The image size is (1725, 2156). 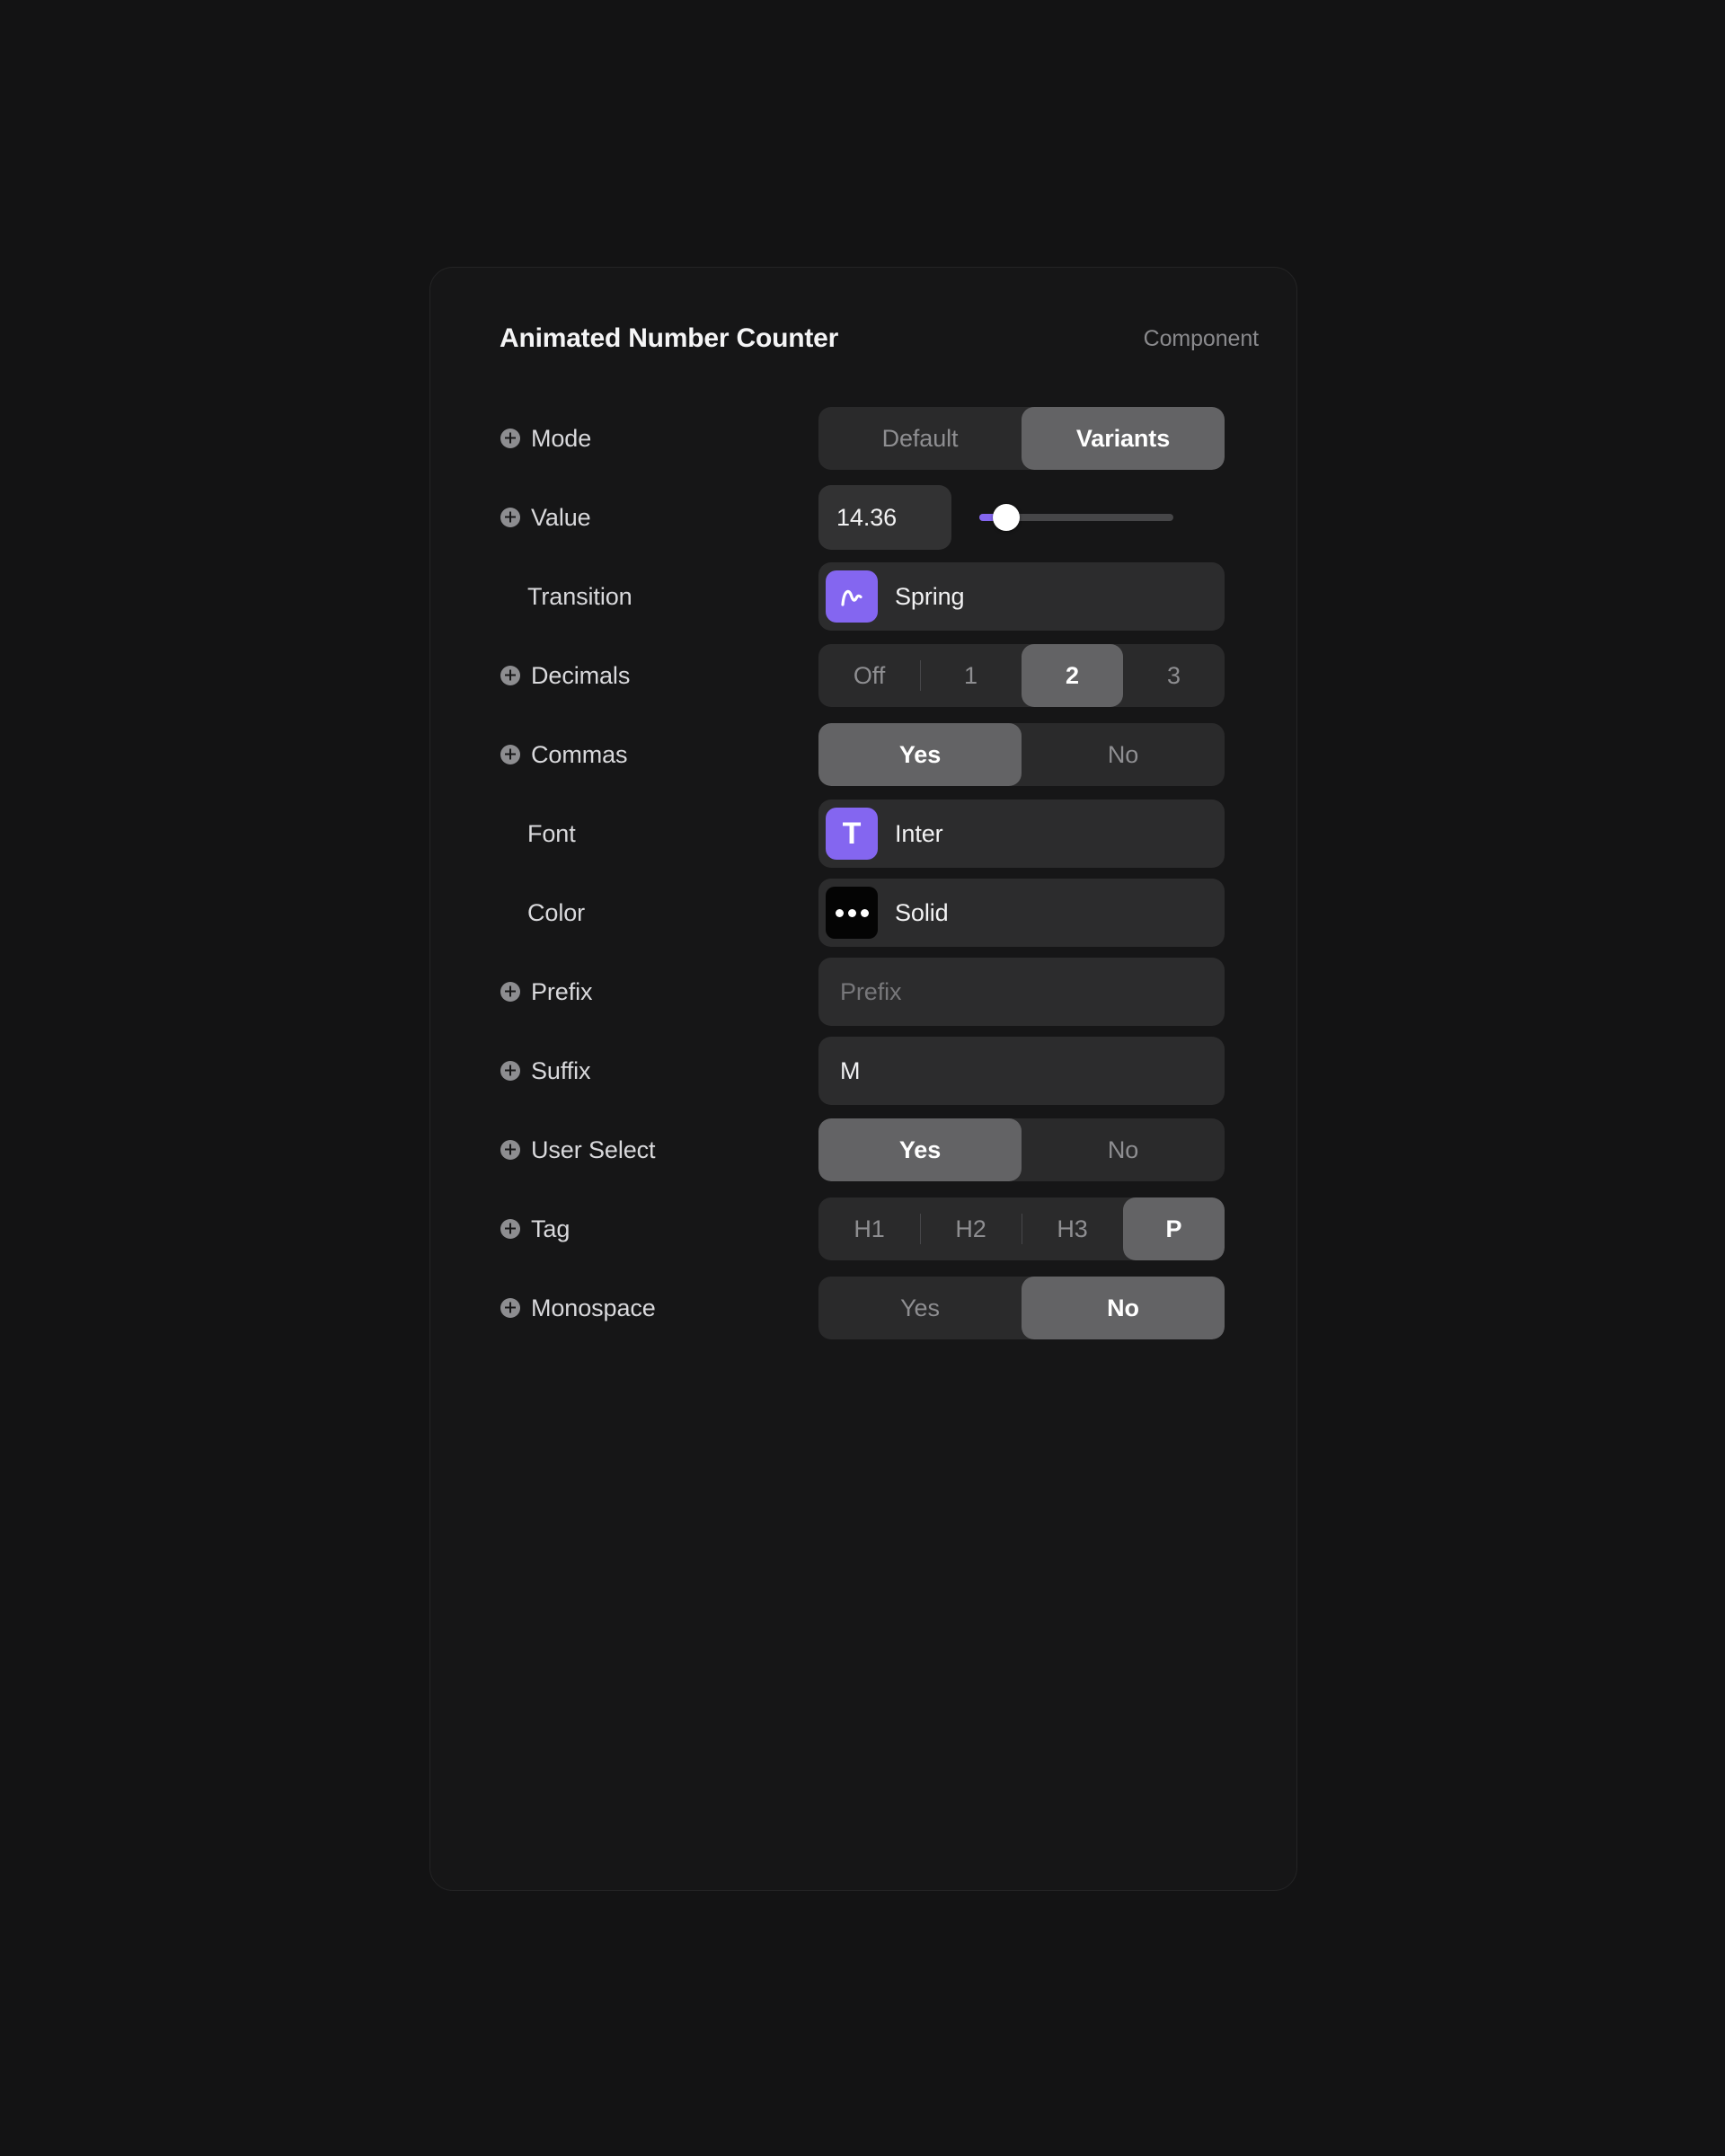 What do you see at coordinates (920, 439) in the screenshot?
I see `segment-default: Default` at bounding box center [920, 439].